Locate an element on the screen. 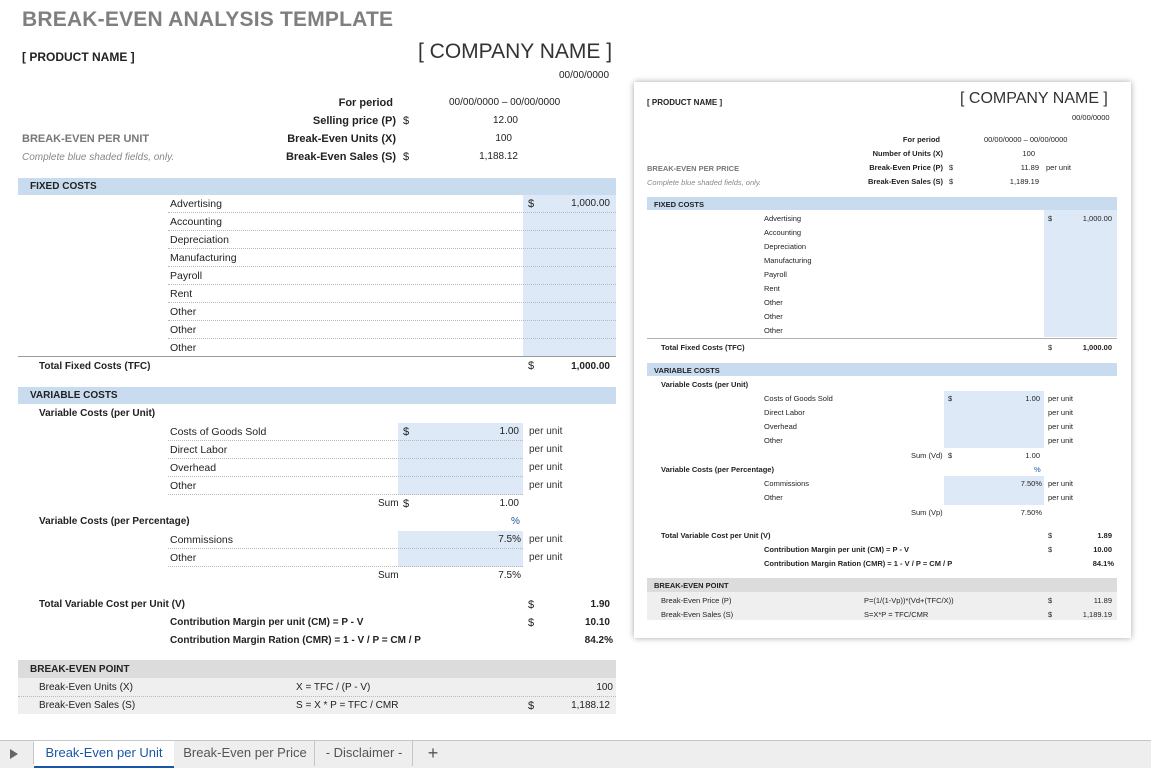 The height and width of the screenshot is (768, 1151). preview-cm-value: 10.00 is located at coordinates (1102, 549).